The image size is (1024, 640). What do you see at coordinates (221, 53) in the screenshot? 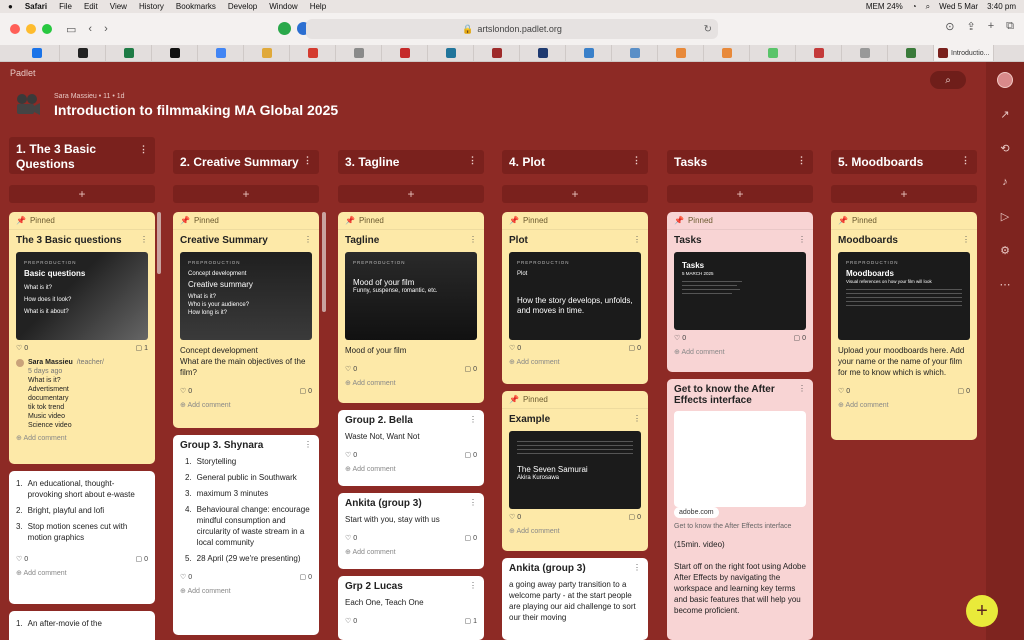
I see `tab-google` at bounding box center [221, 53].